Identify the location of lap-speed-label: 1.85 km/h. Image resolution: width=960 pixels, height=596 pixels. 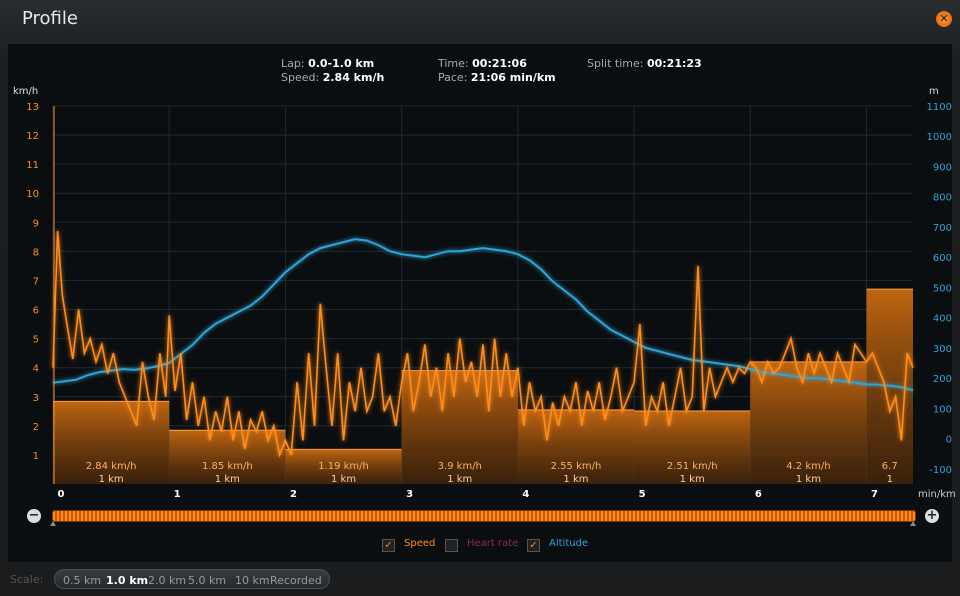
(227, 466).